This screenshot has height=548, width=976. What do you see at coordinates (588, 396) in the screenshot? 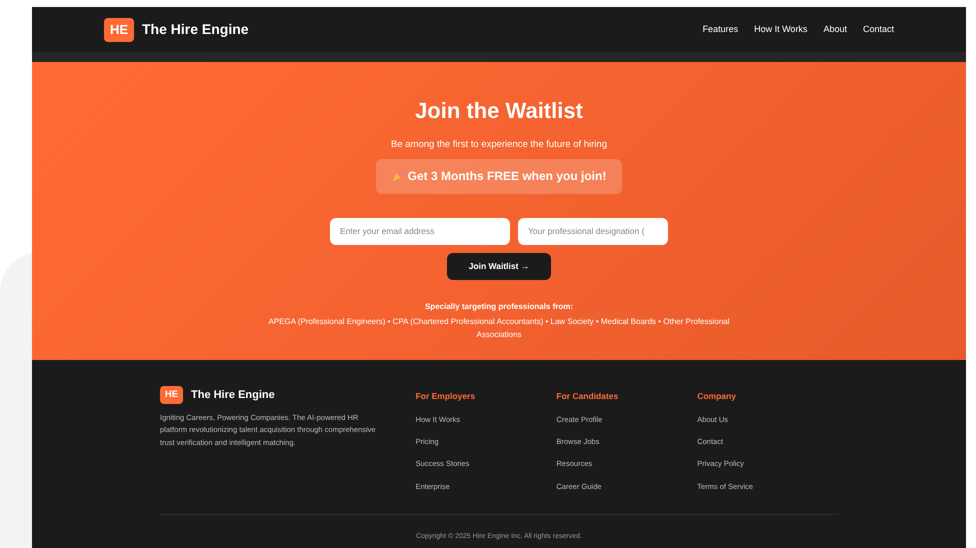
I see `footer-heading: For Candidates` at bounding box center [588, 396].